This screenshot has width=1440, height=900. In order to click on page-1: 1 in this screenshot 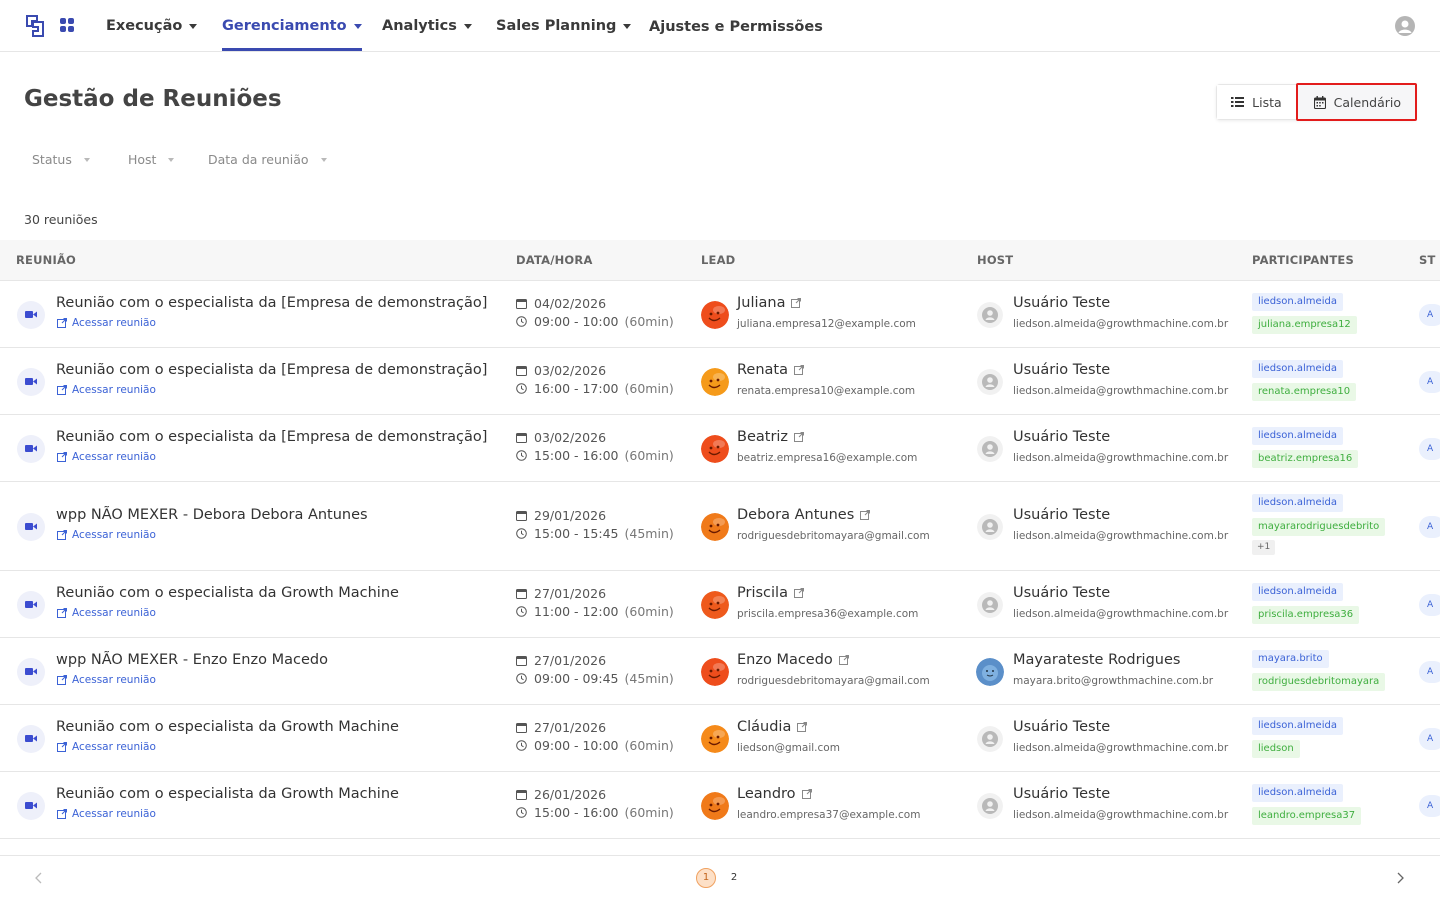, I will do `click(706, 878)`.